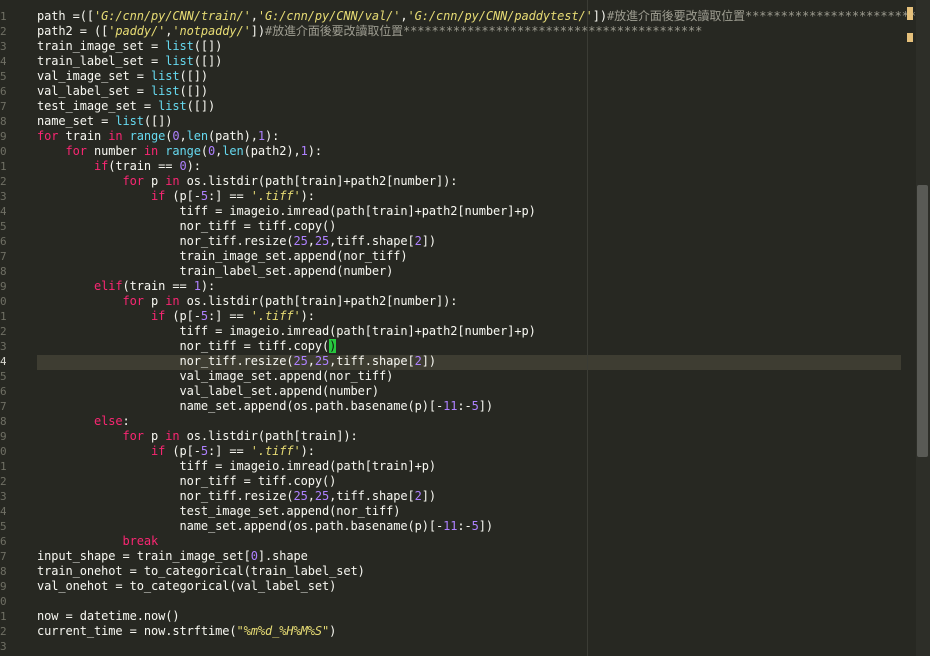  What do you see at coordinates (122, 91) in the screenshot?
I see `code-line: val_label_set = list([])` at bounding box center [122, 91].